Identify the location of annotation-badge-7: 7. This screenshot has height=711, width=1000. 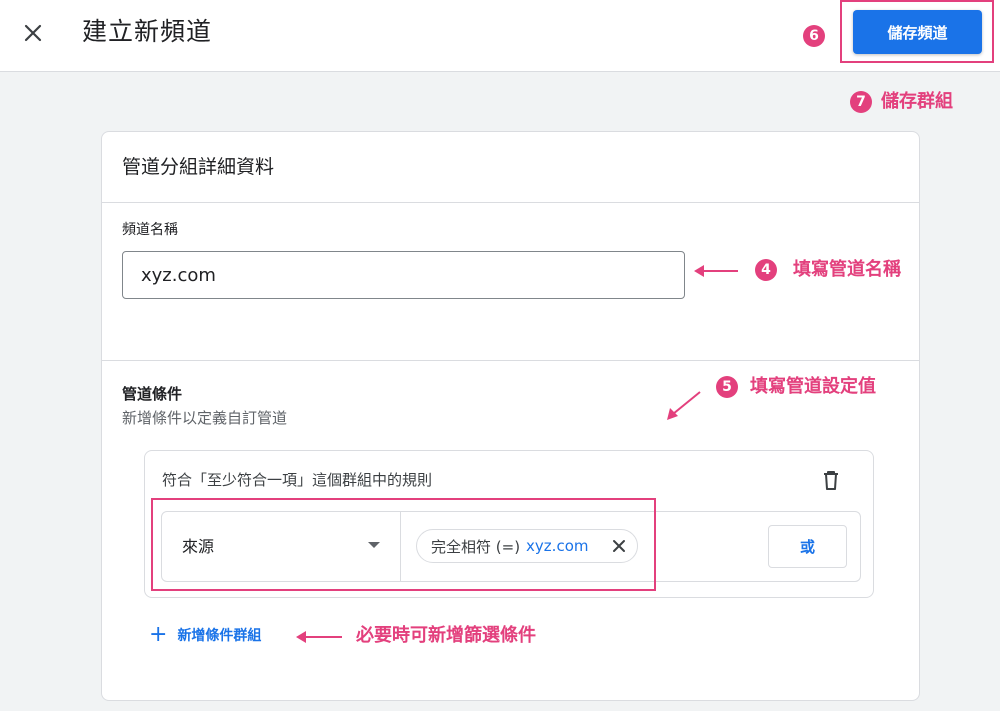
(861, 102).